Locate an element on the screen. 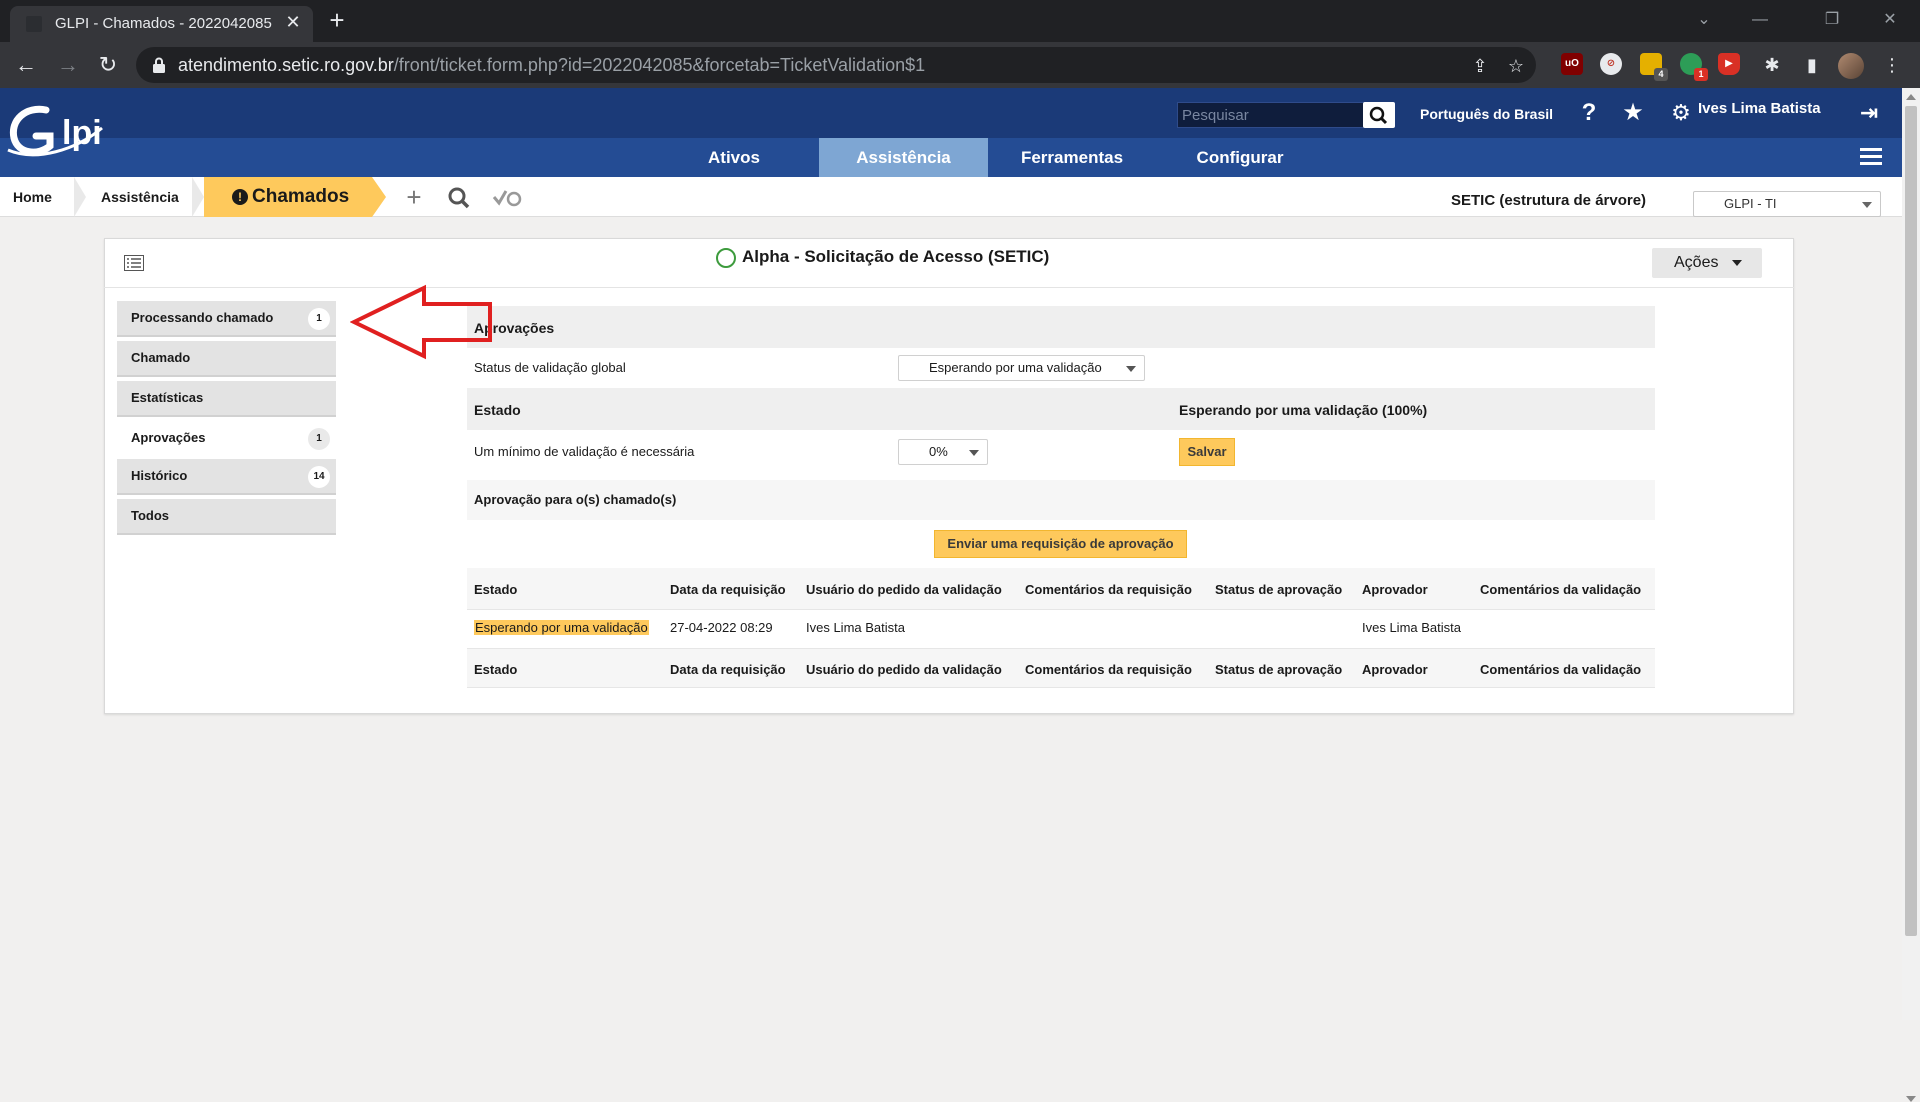 Image resolution: width=1920 pixels, height=1102 pixels. extension-yellow-icon: 4 is located at coordinates (1654, 67).